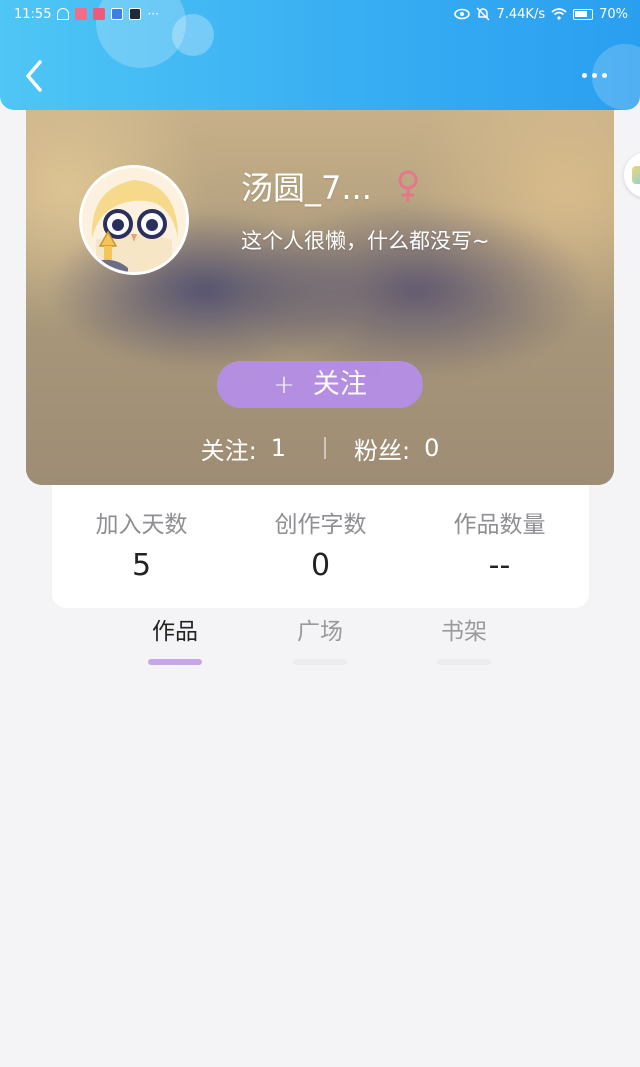  What do you see at coordinates (521, 14) in the screenshot?
I see `network-speed: 7.44K/s` at bounding box center [521, 14].